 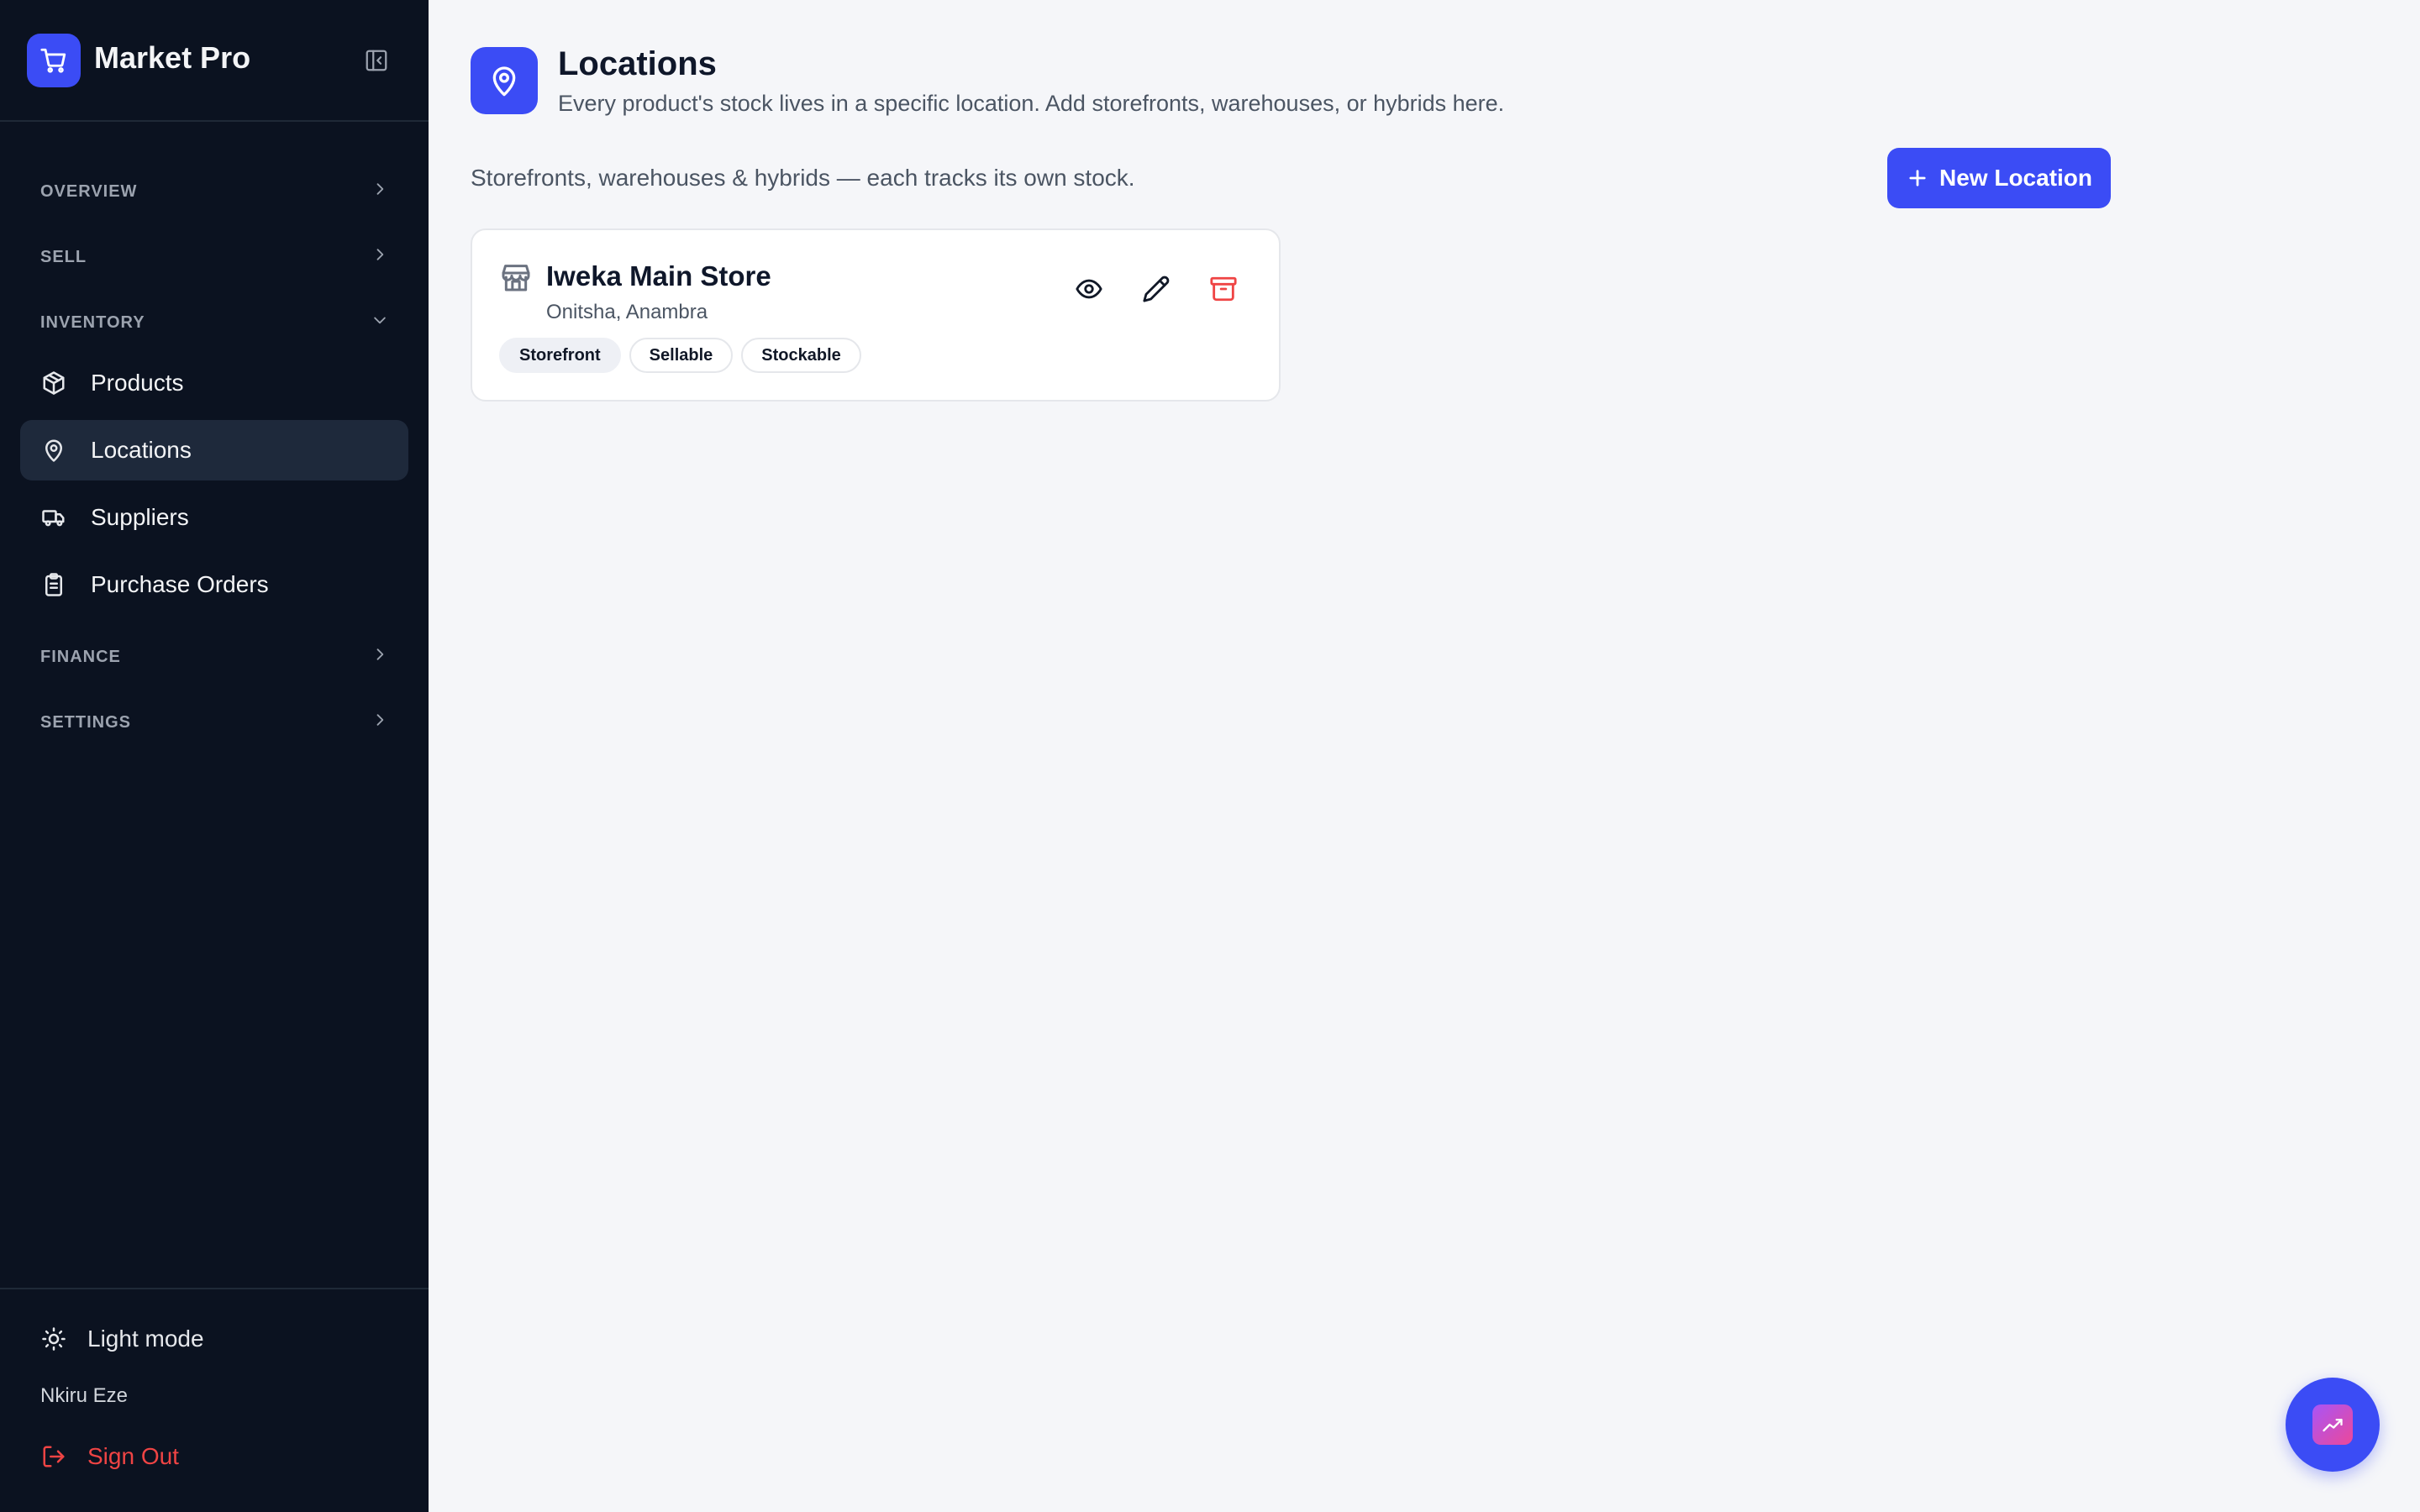 I want to click on nav-section-settings: SETTINGS, so click(x=214, y=722).